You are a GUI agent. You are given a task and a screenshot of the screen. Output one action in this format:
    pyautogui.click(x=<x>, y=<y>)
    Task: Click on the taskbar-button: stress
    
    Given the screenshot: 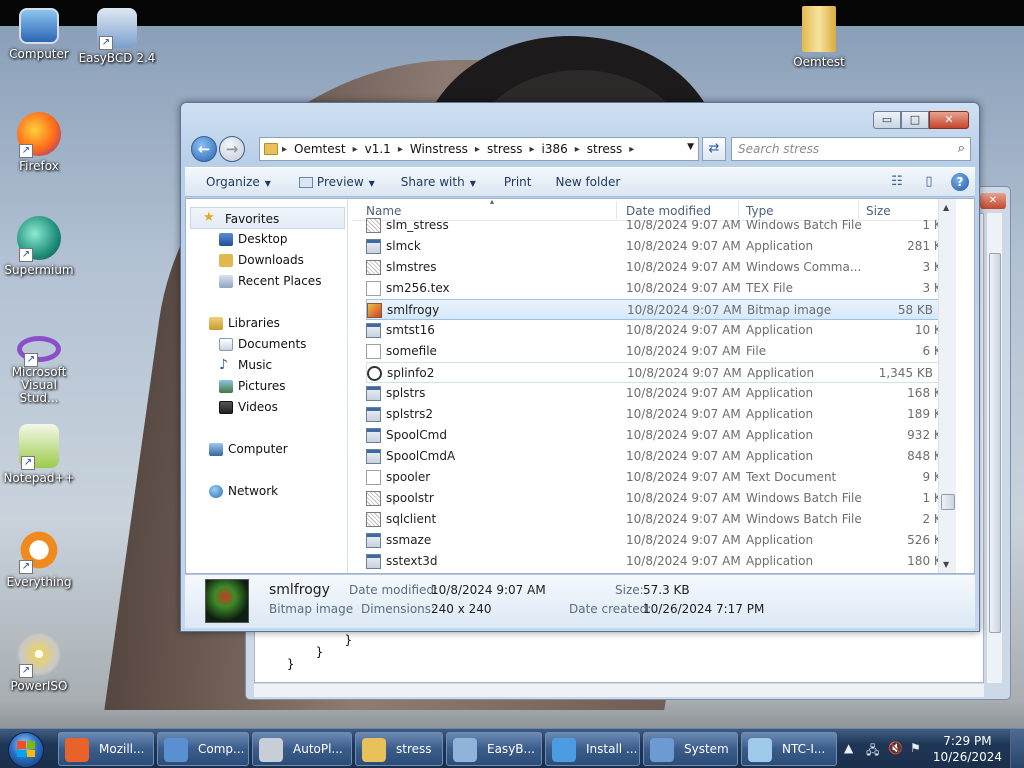 What is the action you would take?
    pyautogui.click(x=399, y=749)
    